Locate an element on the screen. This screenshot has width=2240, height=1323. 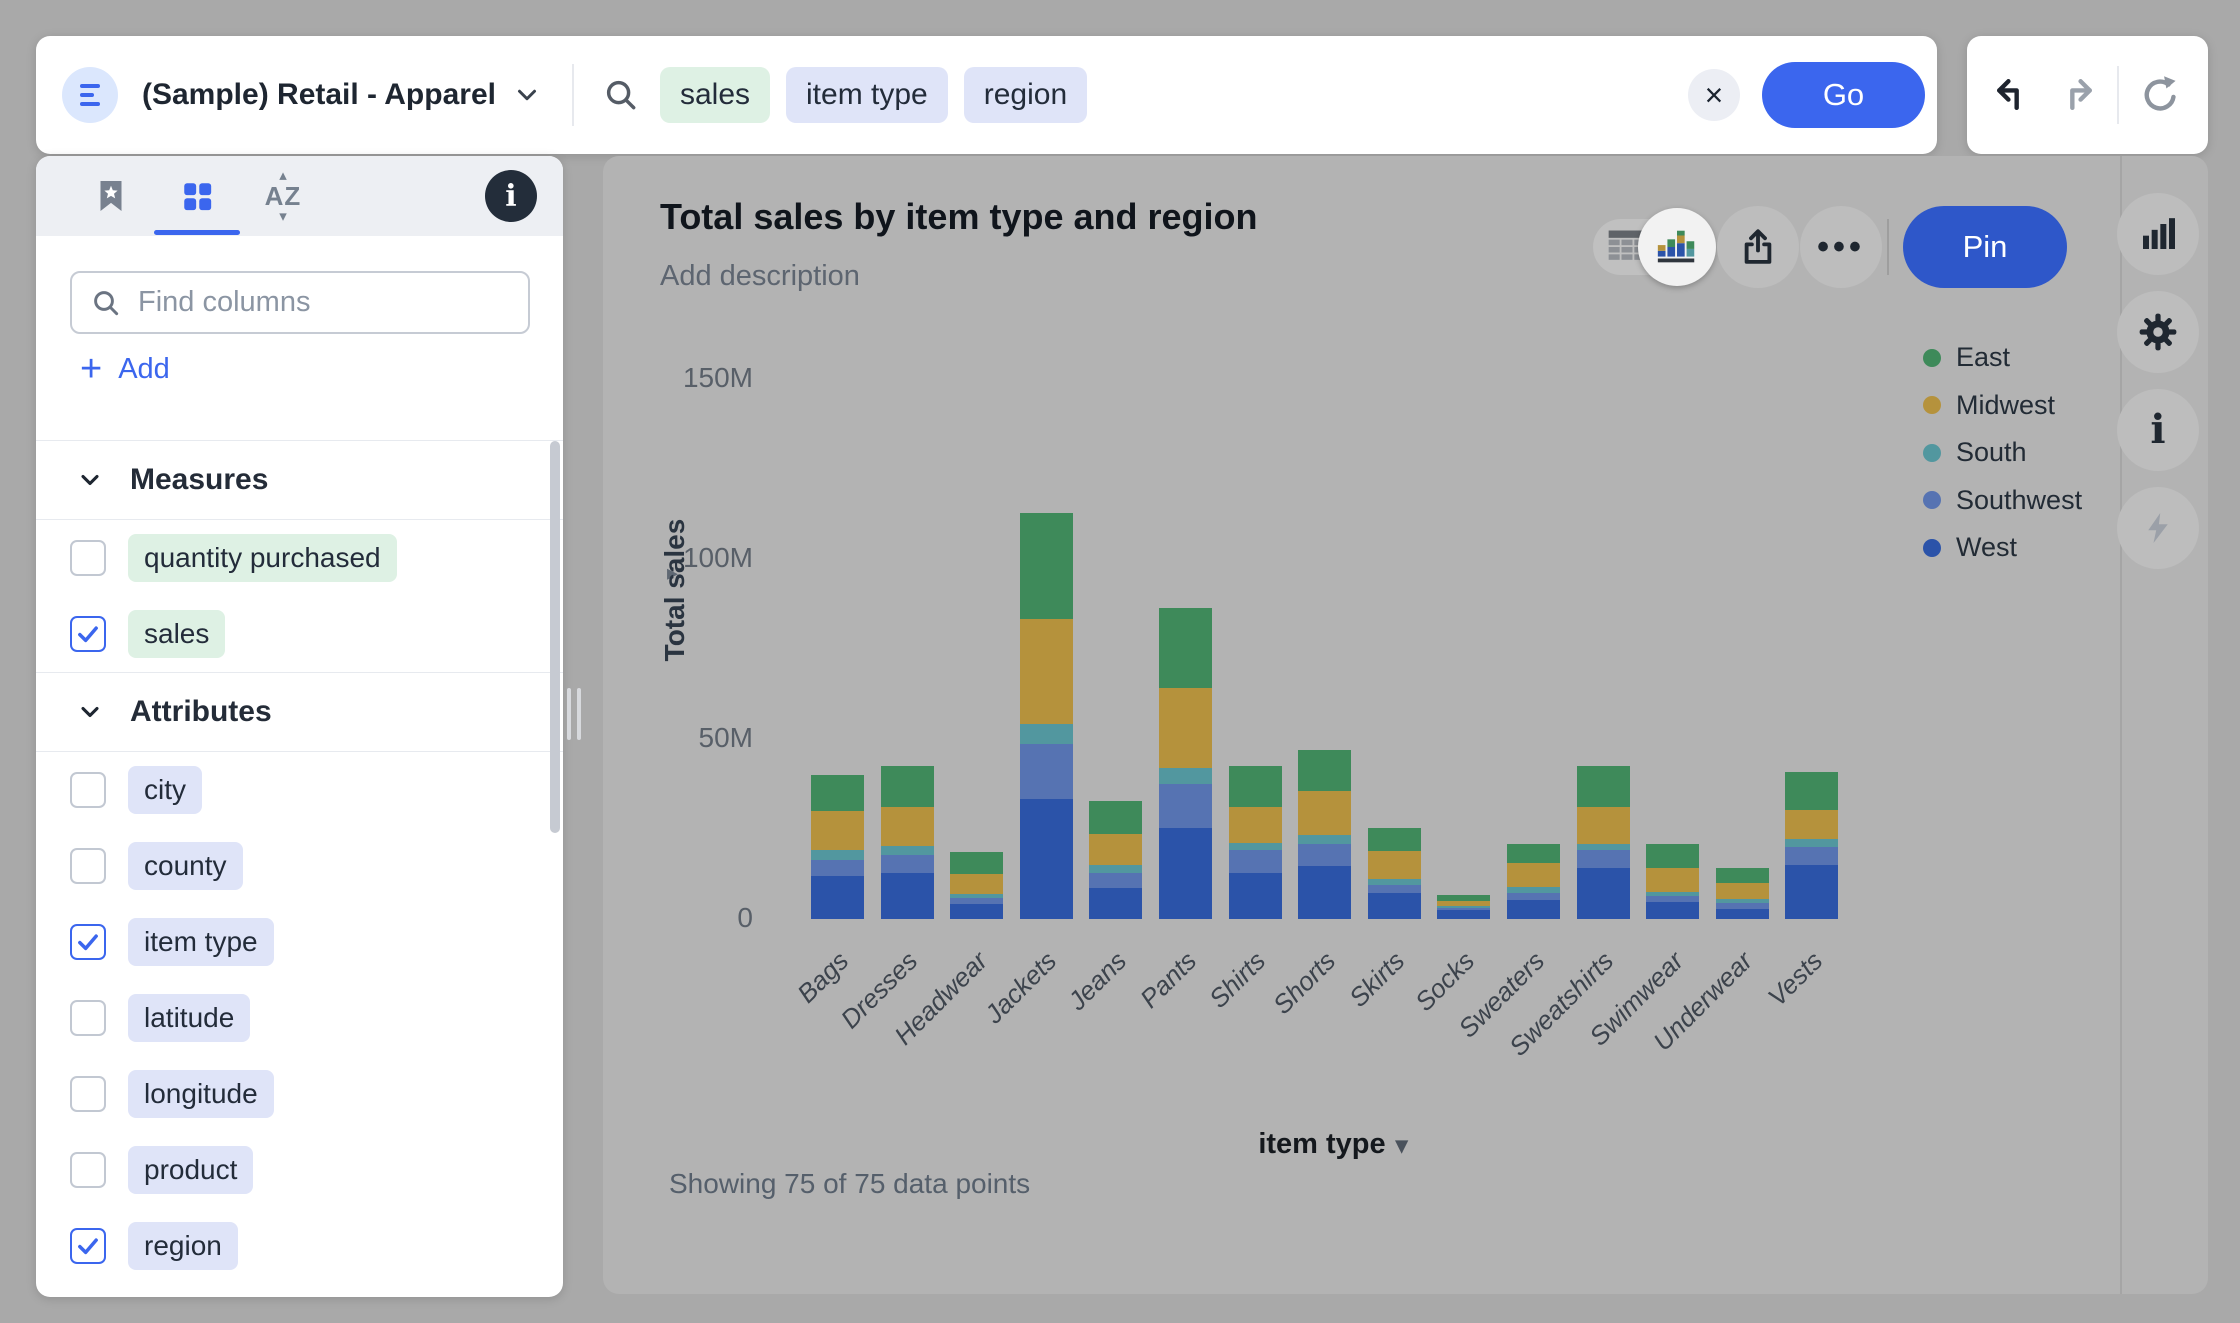
bar-bags-east is located at coordinates (837, 793).